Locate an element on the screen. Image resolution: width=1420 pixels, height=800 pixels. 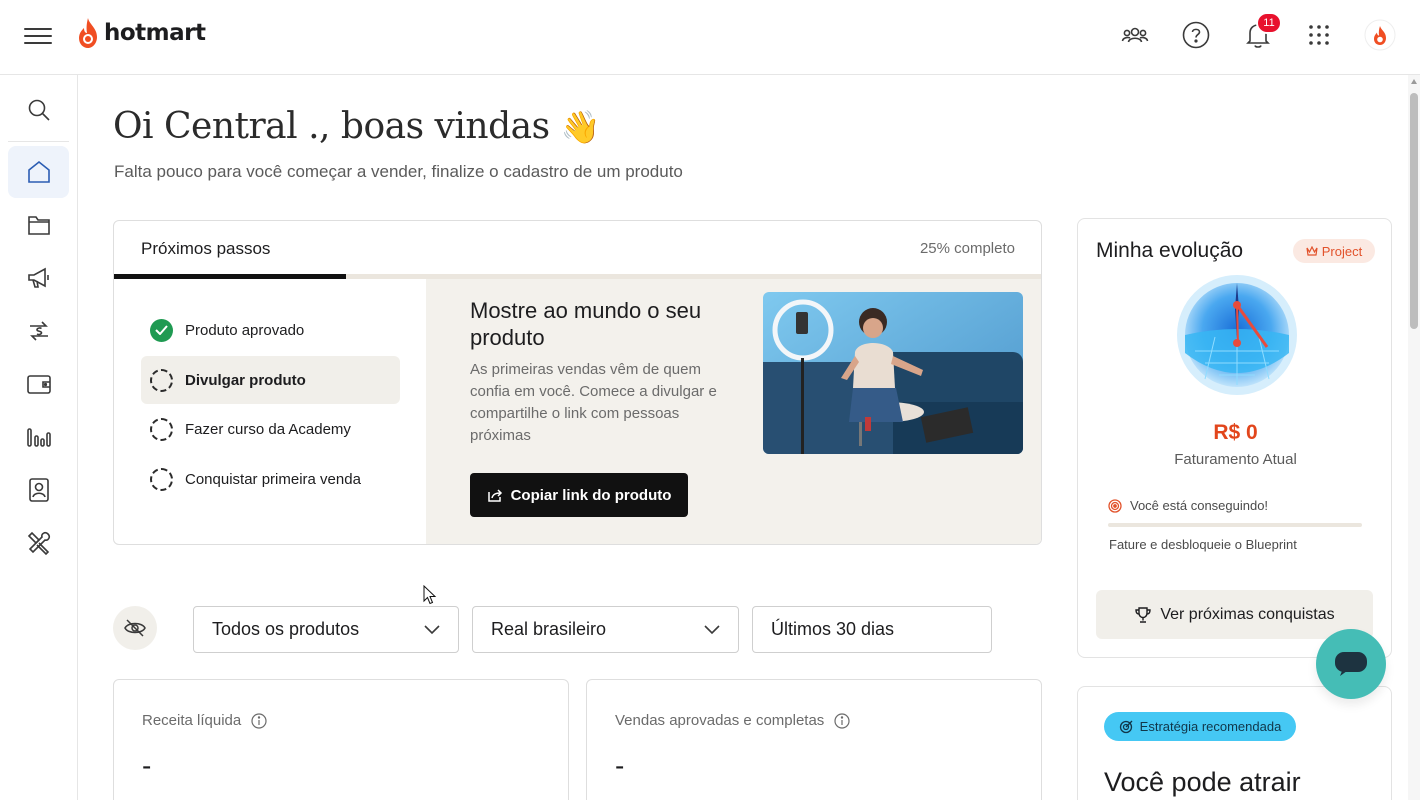
chat-bubble-icon is located at coordinates (1351, 664).